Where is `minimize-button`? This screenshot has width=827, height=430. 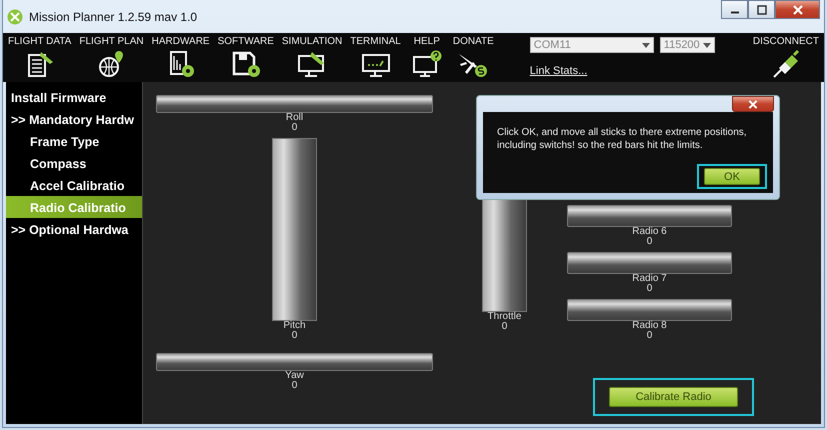 minimize-button is located at coordinates (734, 9).